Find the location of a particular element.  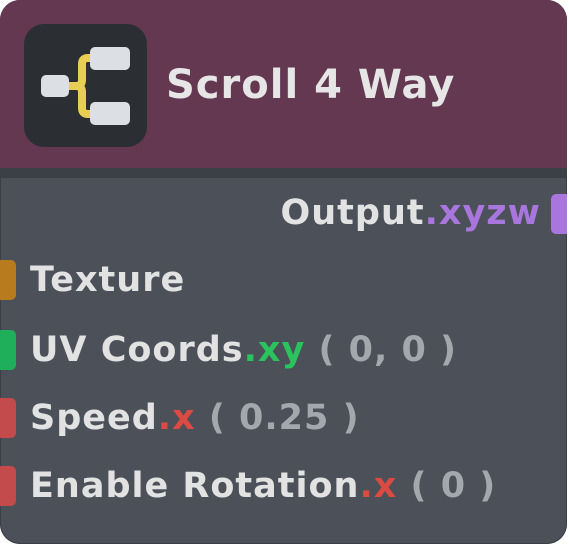

enable-rotation-name: Enable Rotation is located at coordinates (195, 486).